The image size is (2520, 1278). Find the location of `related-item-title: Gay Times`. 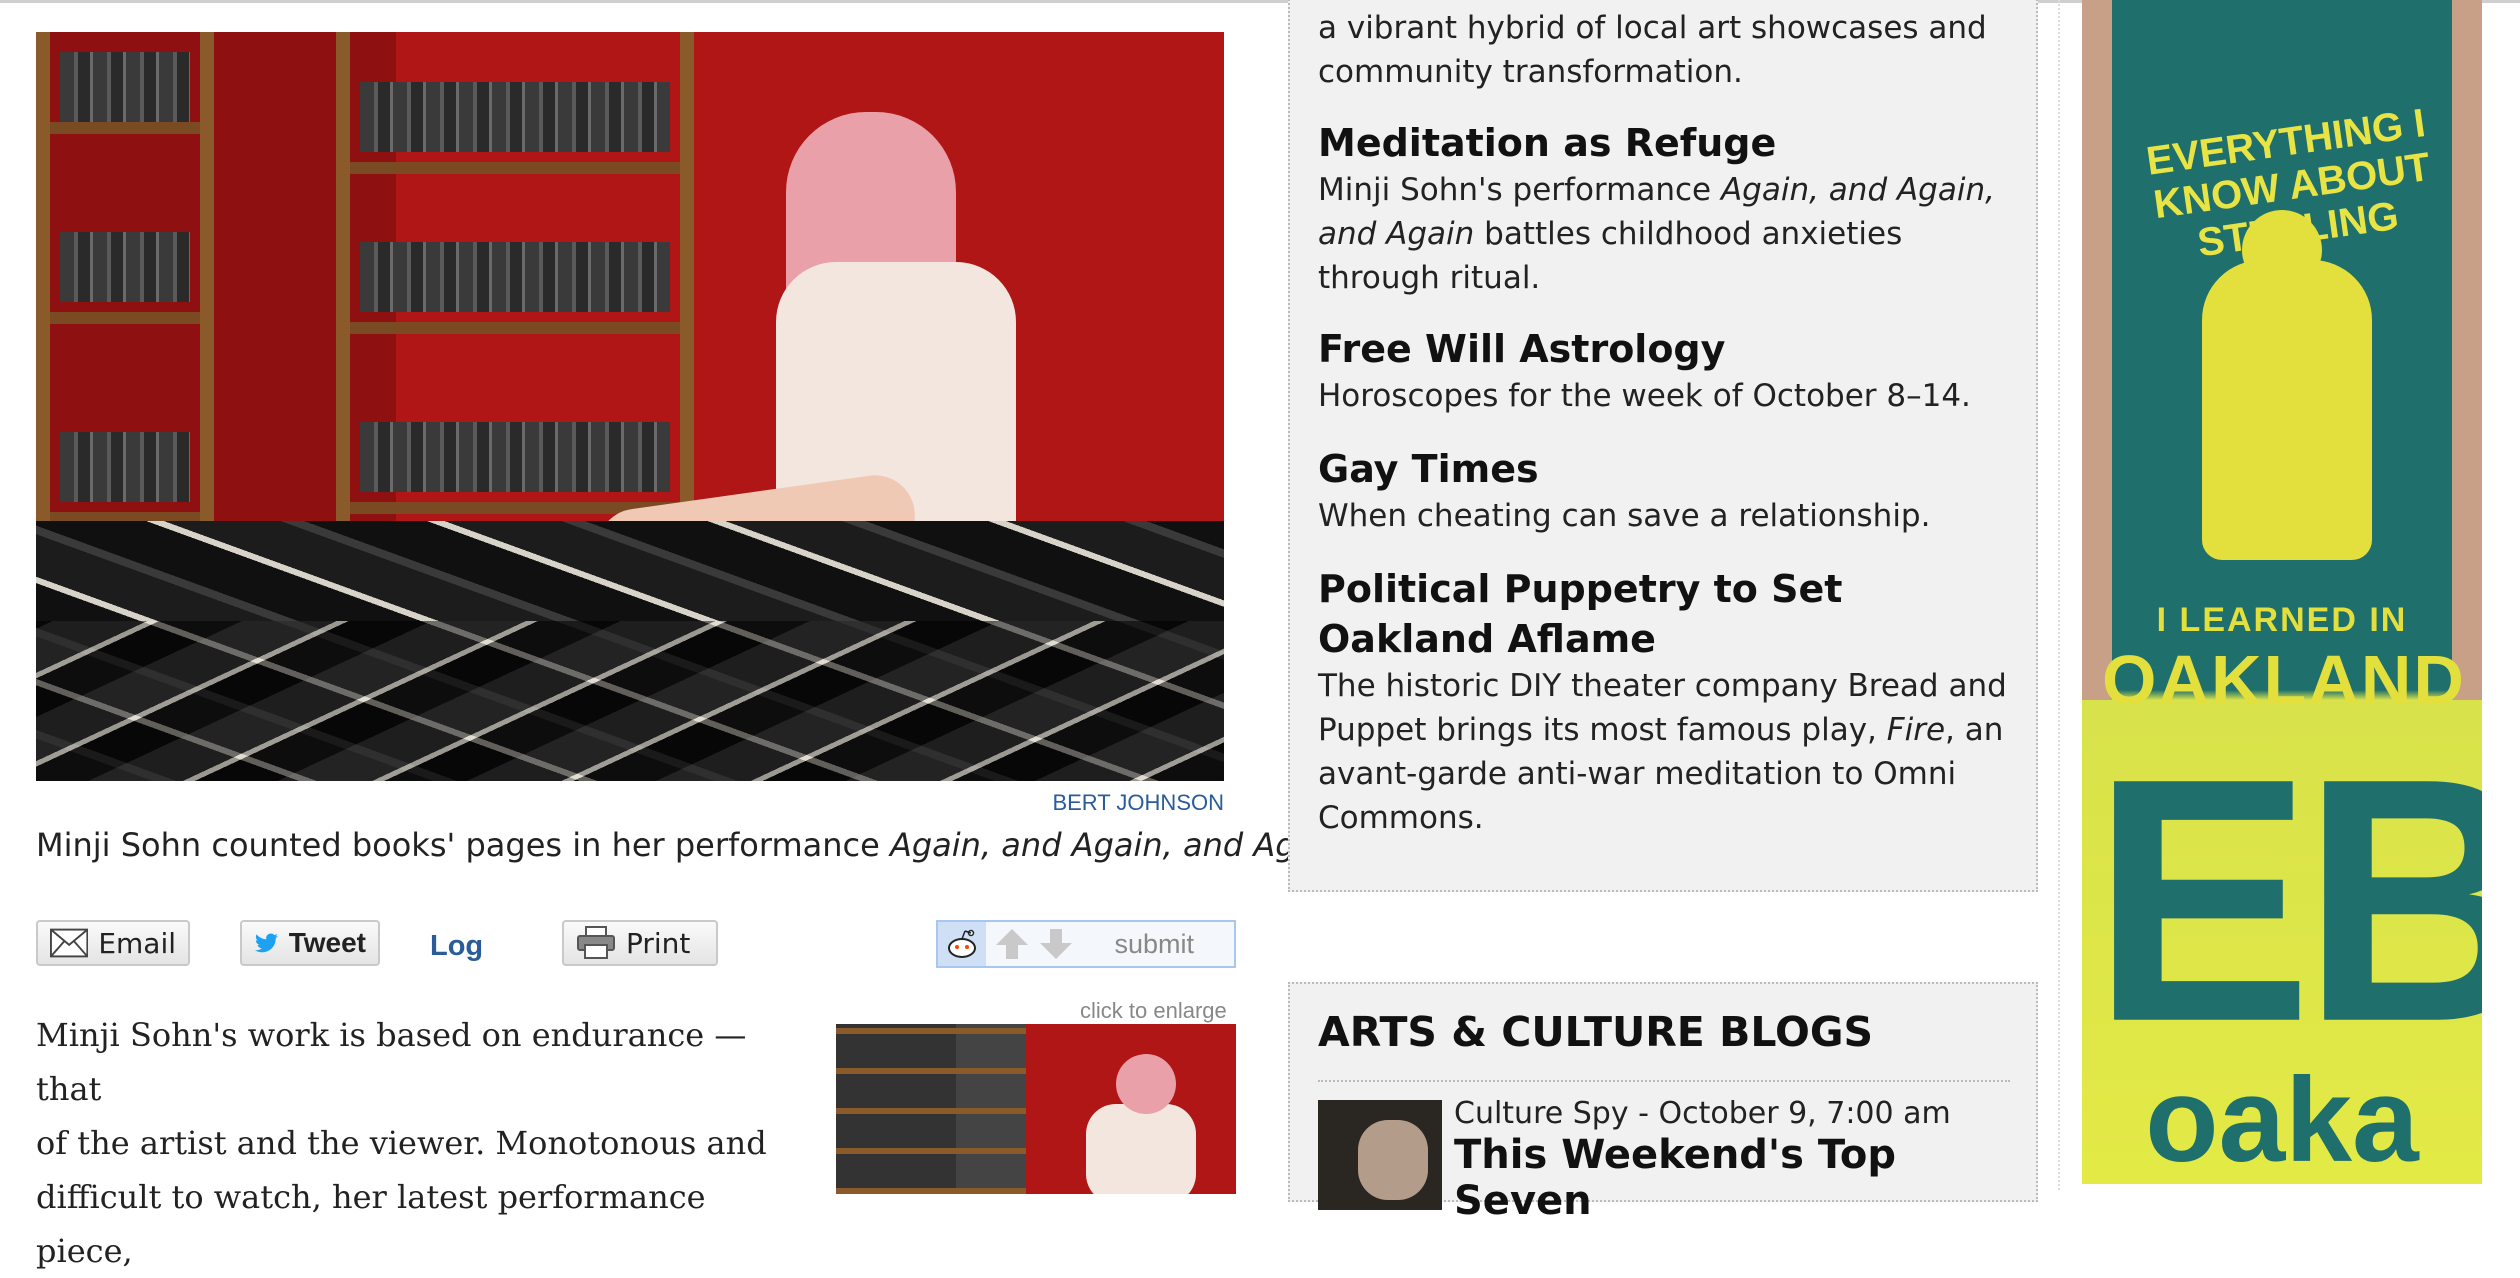

related-item-title: Gay Times is located at coordinates (1668, 469).